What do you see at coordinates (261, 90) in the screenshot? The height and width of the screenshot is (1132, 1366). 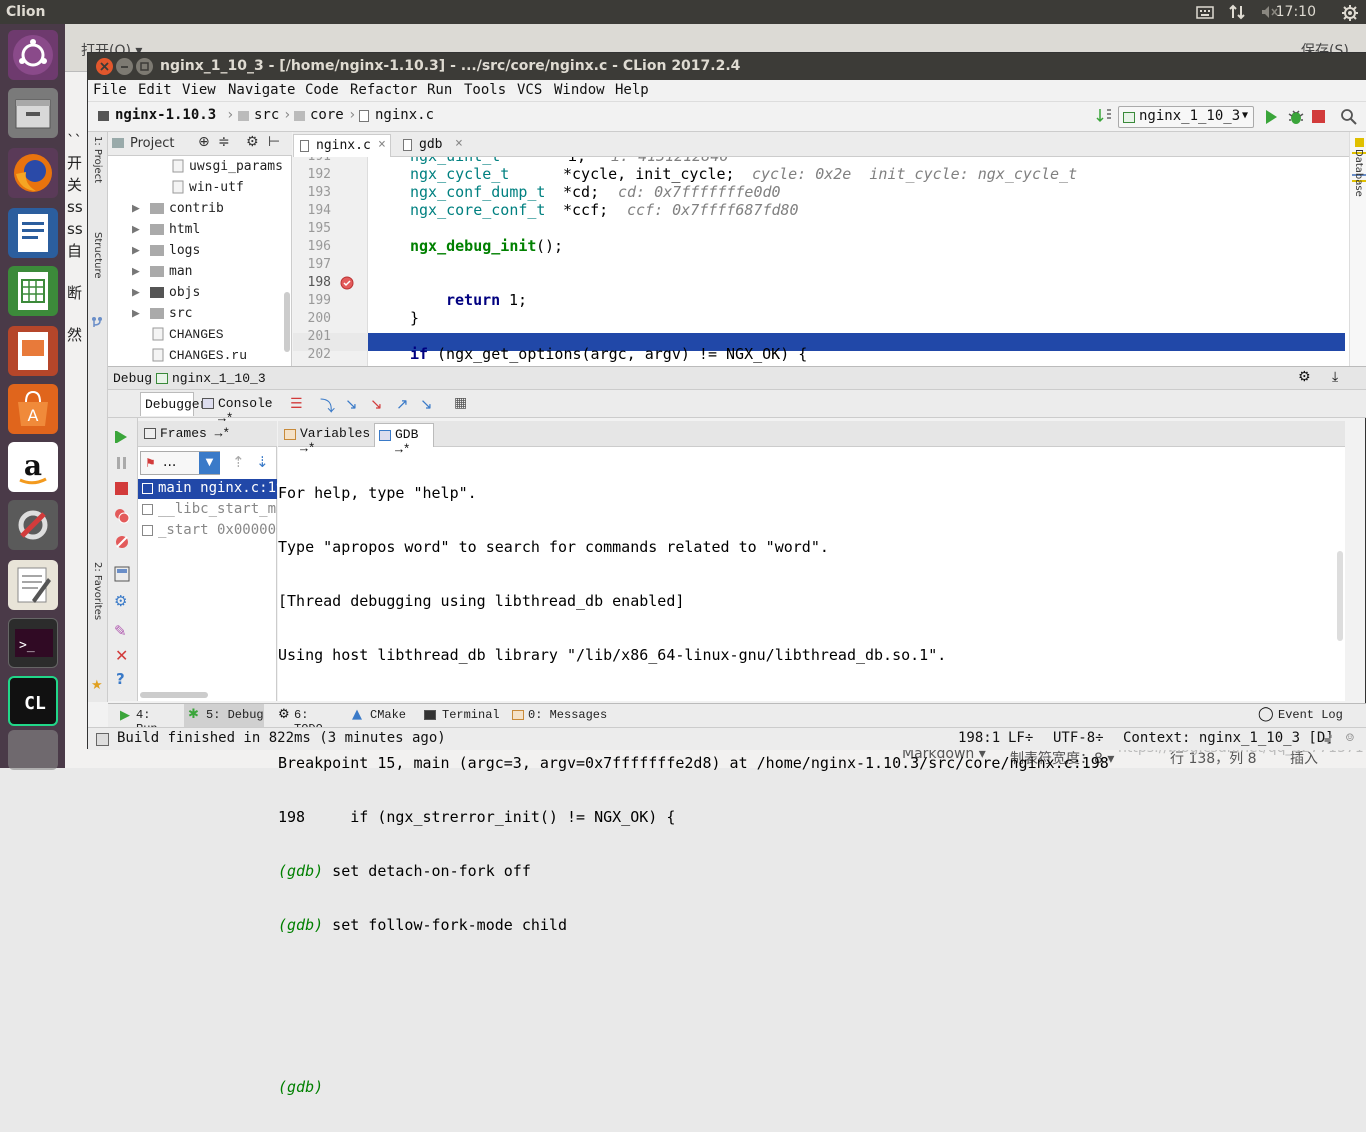 I see `menu-navigate: Navigate` at bounding box center [261, 90].